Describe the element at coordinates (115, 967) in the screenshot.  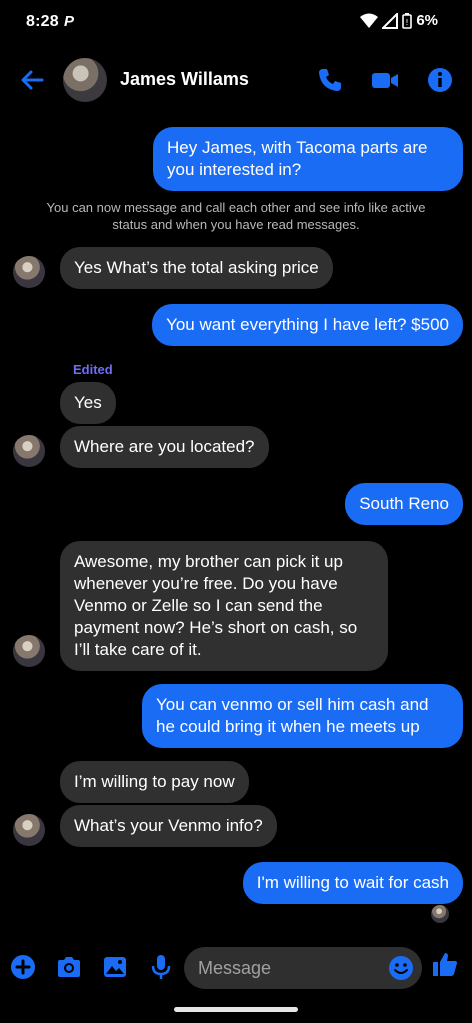
I see `gallery-icon` at that location.